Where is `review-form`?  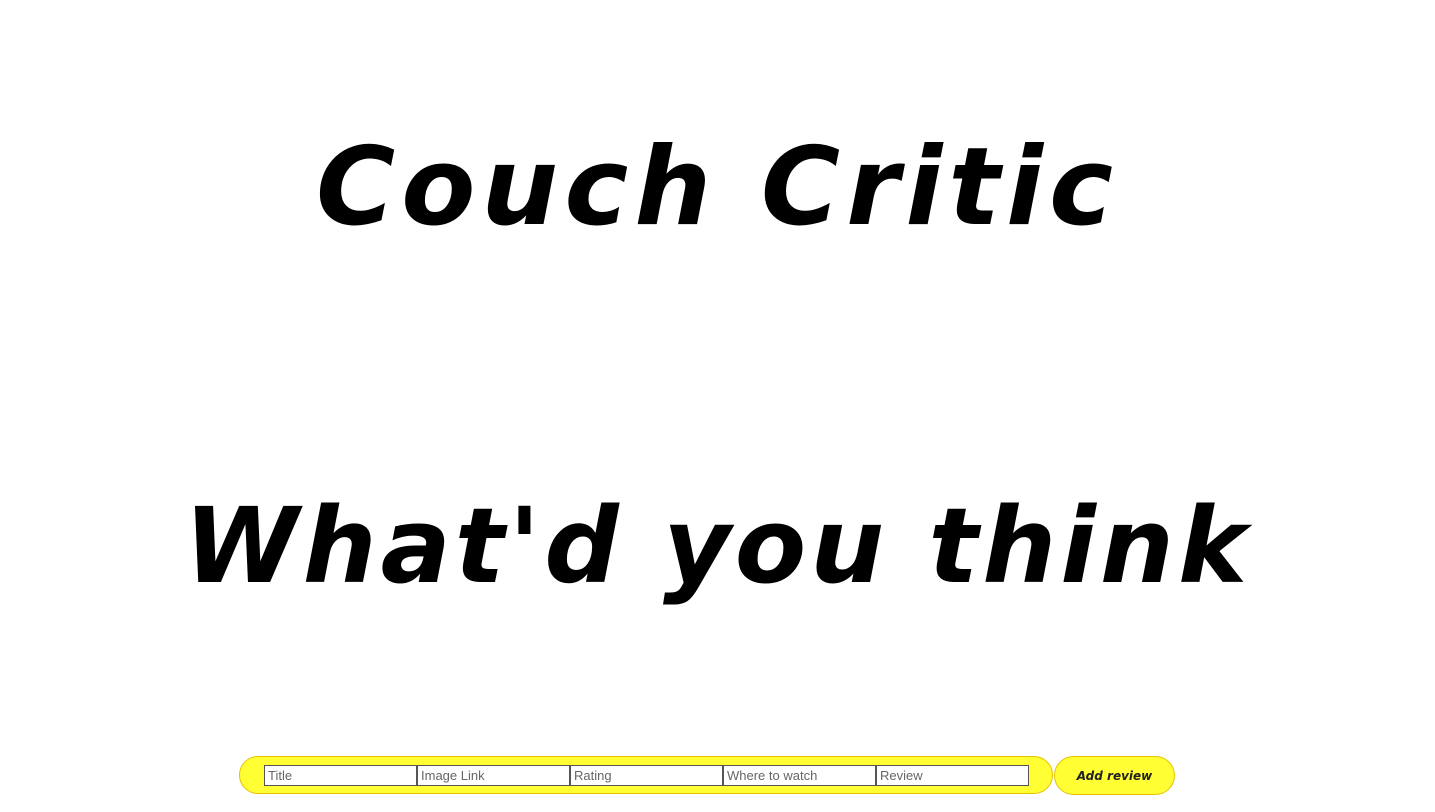 review-form is located at coordinates (646, 775).